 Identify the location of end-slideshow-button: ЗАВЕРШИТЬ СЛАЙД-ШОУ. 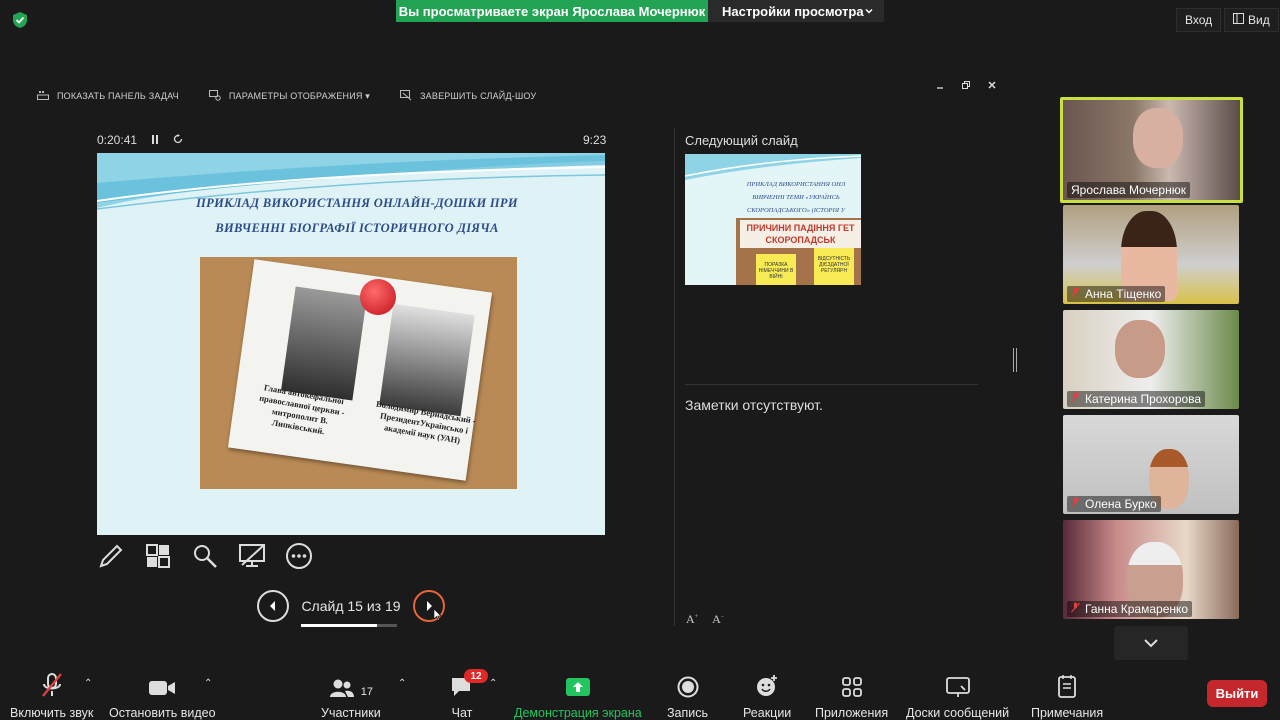
(468, 96).